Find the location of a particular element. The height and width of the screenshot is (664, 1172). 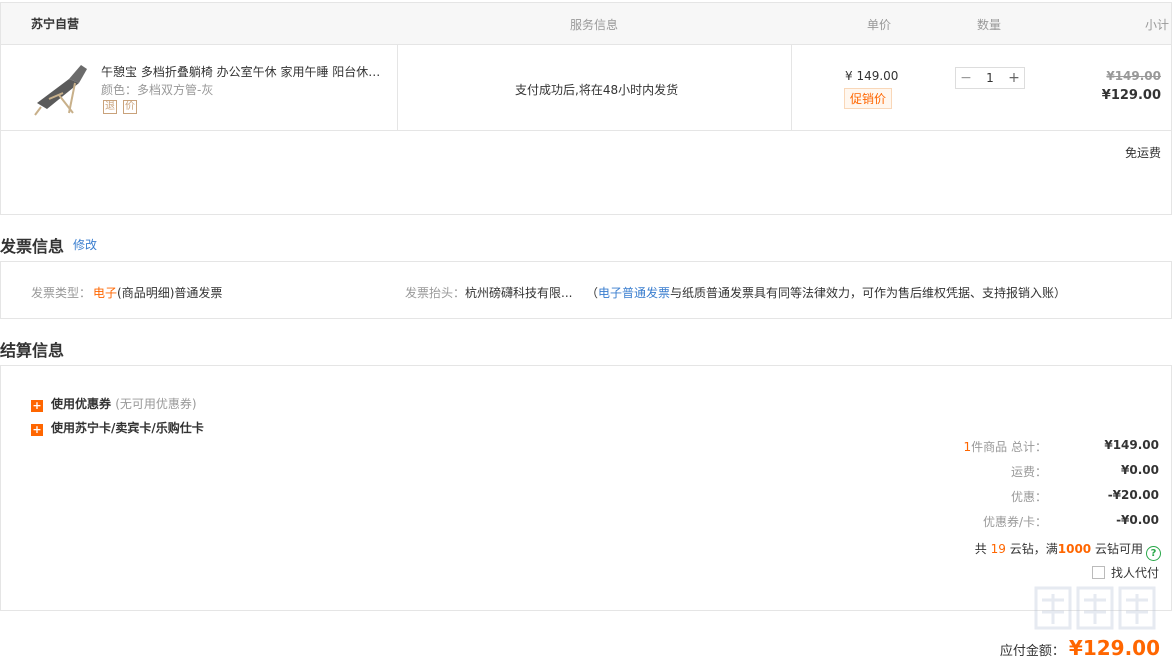

freight-label: 运费： is located at coordinates (1028, 472).